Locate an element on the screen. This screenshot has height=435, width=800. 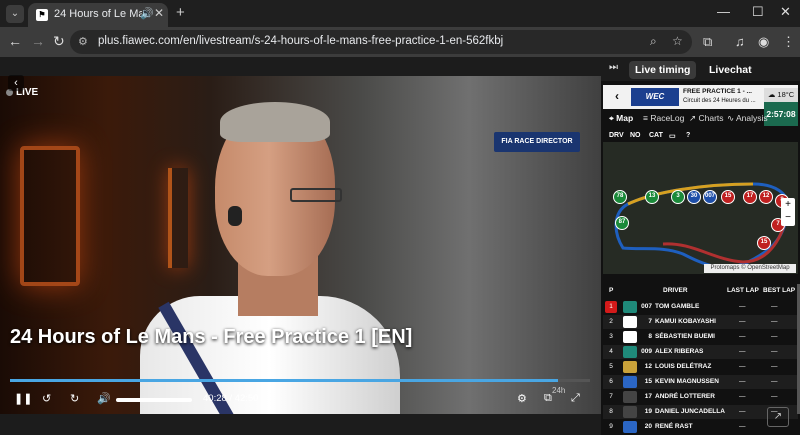
table-row: 2 7 KAMUI KOBAYASHI — — is located at coordinates (700, 322).